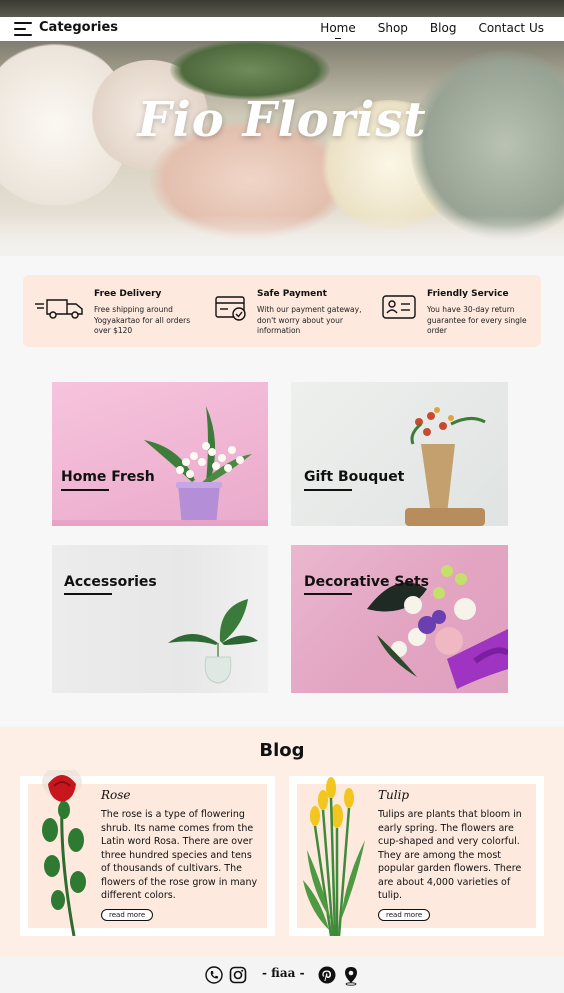 The image size is (564, 993). What do you see at coordinates (421, 28) in the screenshot?
I see `nav-links: Home Shop Blog Contact Us` at bounding box center [421, 28].